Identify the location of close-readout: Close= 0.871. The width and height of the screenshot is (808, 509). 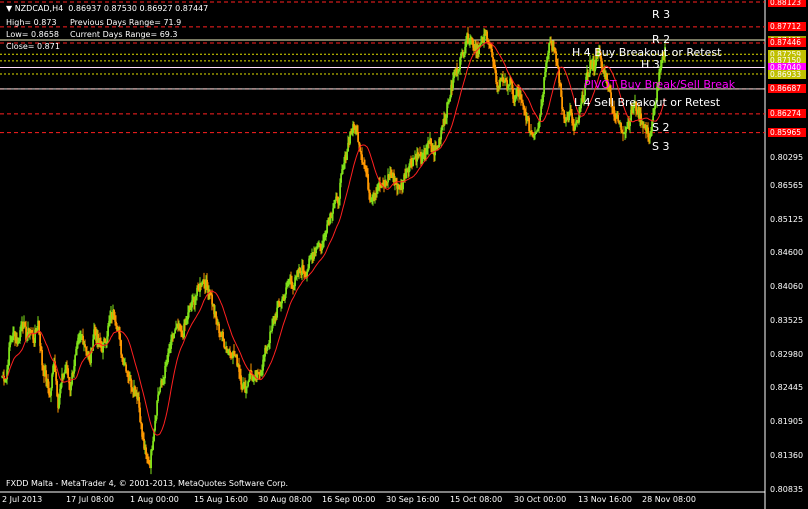
(33, 46).